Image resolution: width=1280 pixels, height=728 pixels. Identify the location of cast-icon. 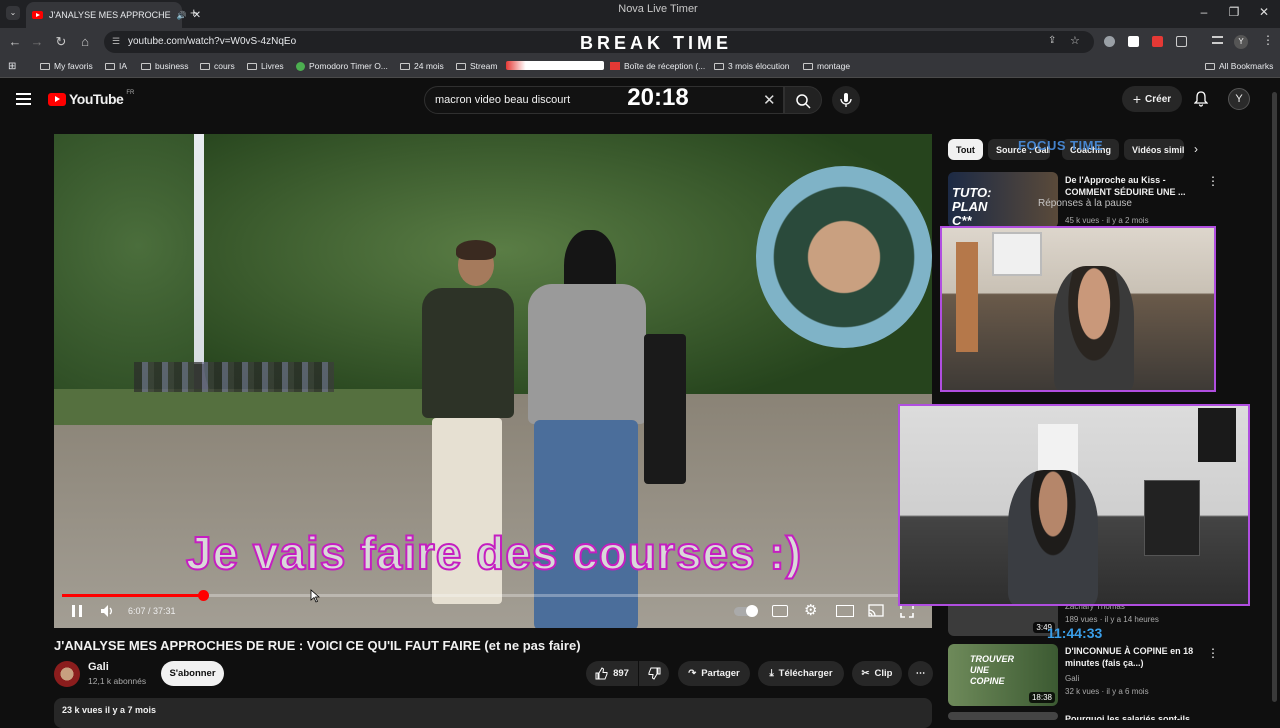
(876, 612).